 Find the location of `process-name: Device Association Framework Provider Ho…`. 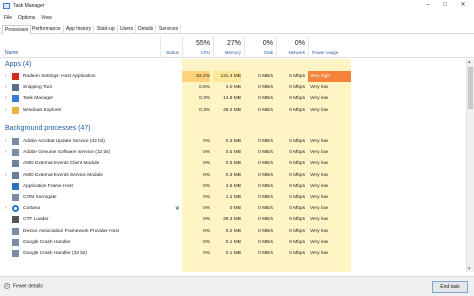

process-name: Device Association Framework Provider Ho… is located at coordinates (71, 231).